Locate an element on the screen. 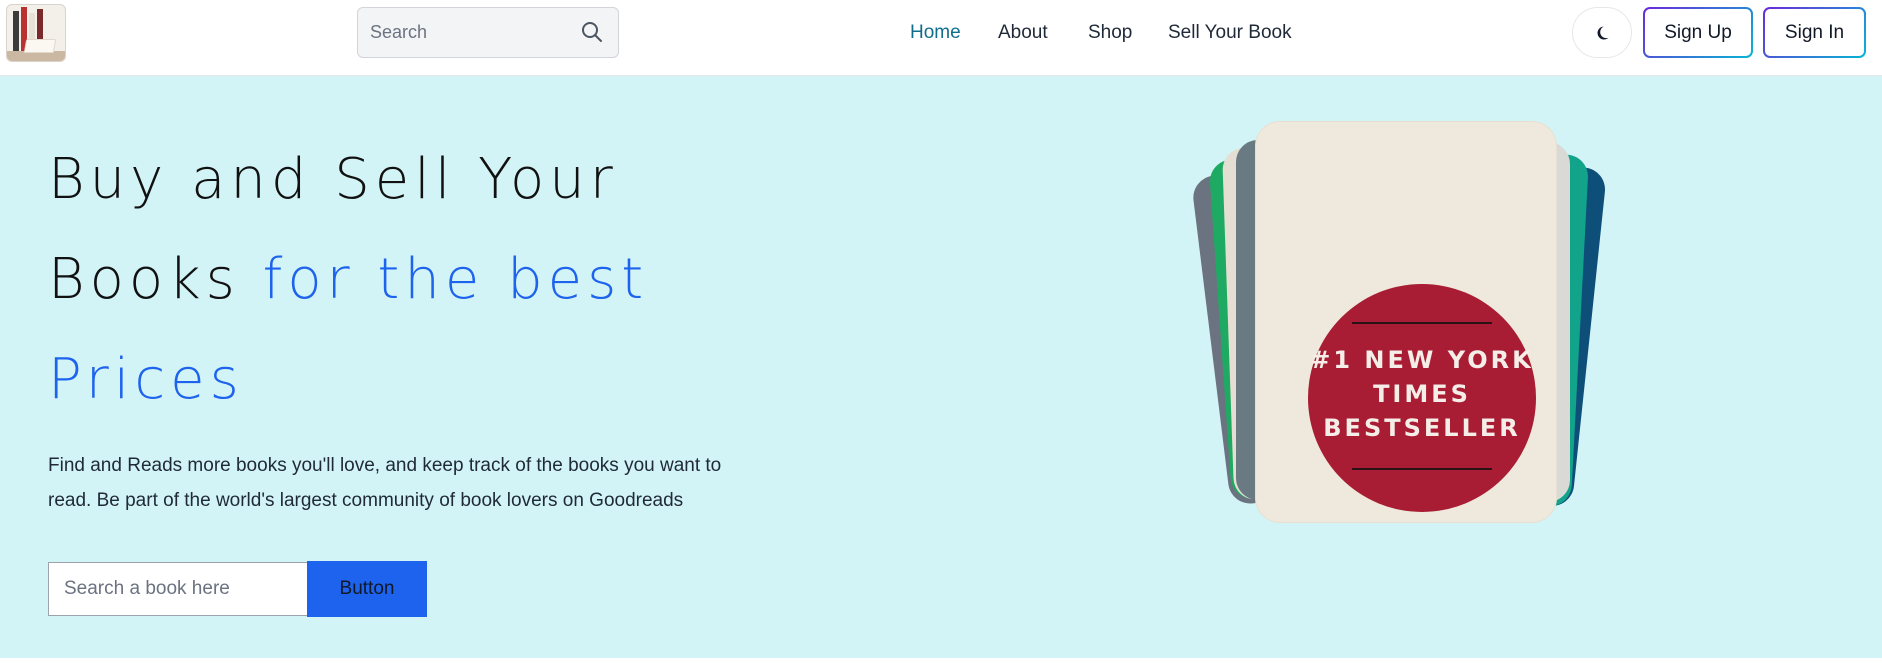 This screenshot has width=1882, height=664. nav-home: Home is located at coordinates (935, 33).